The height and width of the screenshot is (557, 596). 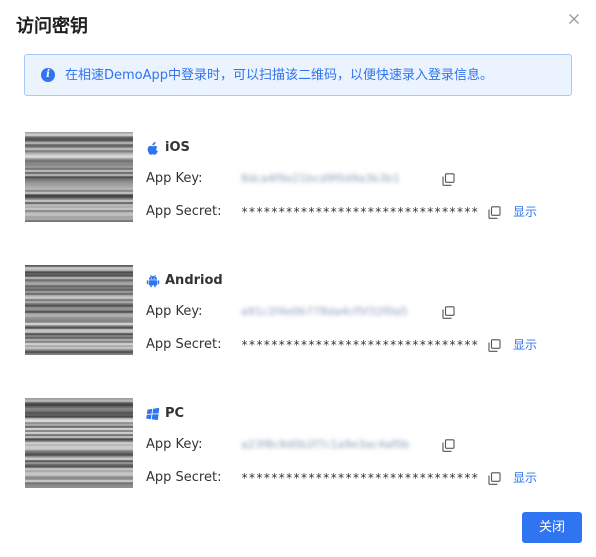 What do you see at coordinates (324, 311) in the screenshot?
I see `app-key-value: a91c2f4e0b778da4cf5f32f0a5` at bounding box center [324, 311].